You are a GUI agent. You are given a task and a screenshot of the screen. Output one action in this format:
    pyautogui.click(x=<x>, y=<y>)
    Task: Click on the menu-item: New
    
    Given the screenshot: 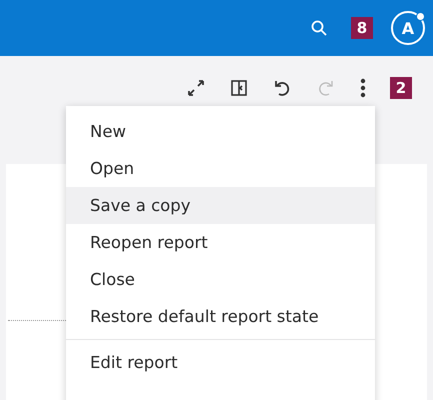 What is the action you would take?
    pyautogui.click(x=220, y=131)
    